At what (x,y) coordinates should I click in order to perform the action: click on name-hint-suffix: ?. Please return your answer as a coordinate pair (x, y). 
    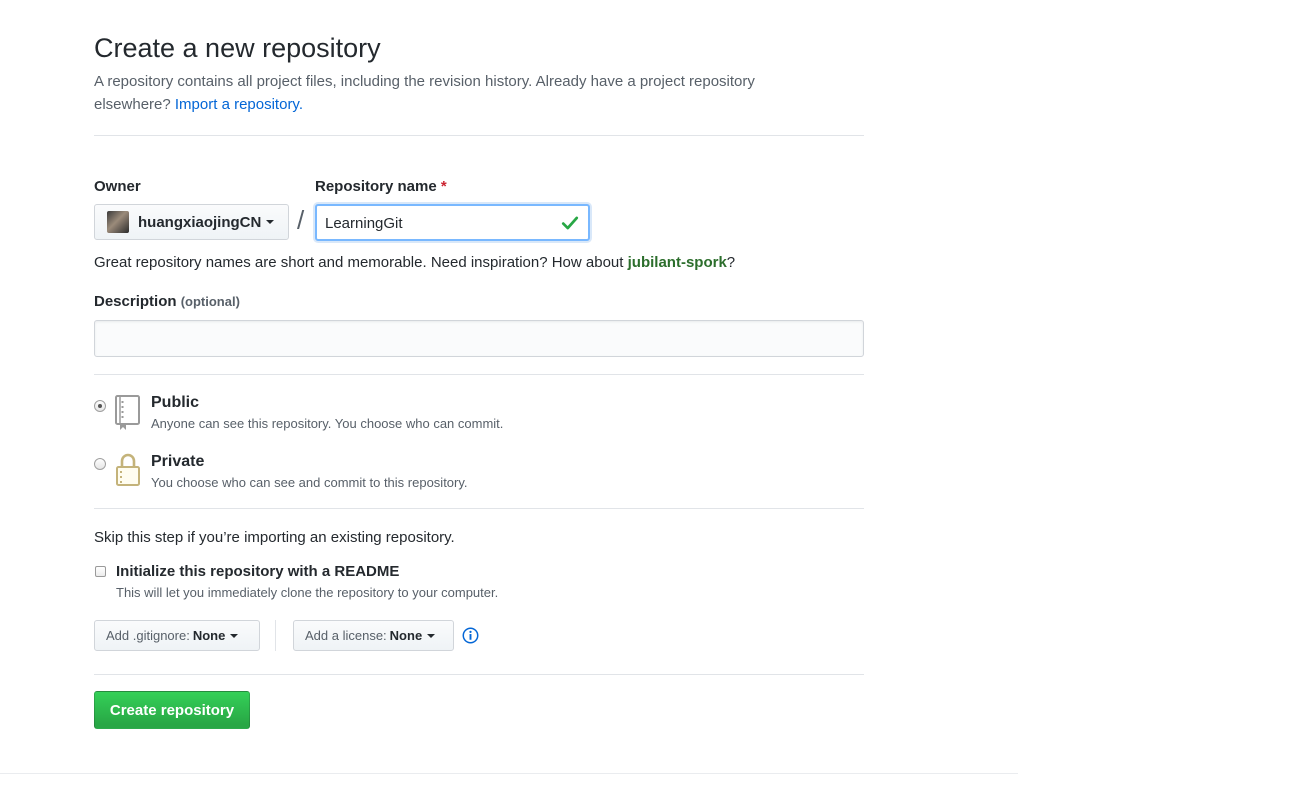
    Looking at the image, I should click on (731, 262).